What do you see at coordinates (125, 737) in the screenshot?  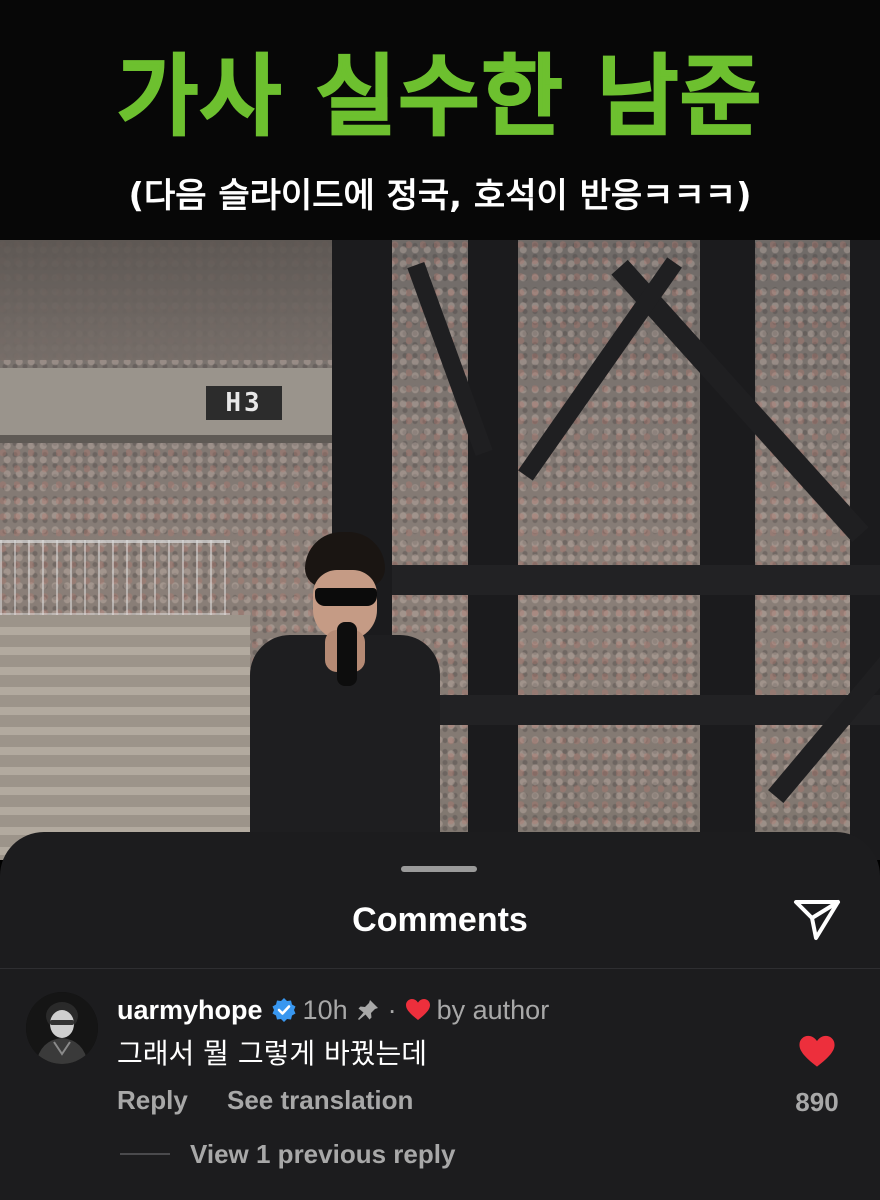 I see `stadium-stairs` at bounding box center [125, 737].